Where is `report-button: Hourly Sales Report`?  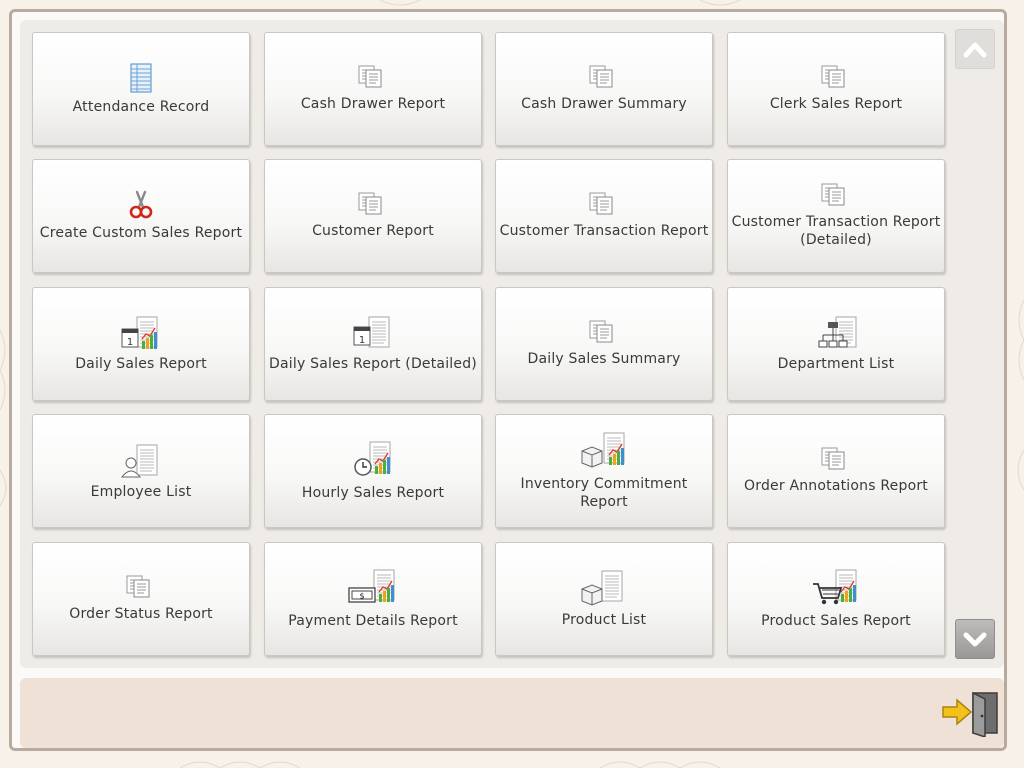
report-button: Hourly Sales Report is located at coordinates (373, 471).